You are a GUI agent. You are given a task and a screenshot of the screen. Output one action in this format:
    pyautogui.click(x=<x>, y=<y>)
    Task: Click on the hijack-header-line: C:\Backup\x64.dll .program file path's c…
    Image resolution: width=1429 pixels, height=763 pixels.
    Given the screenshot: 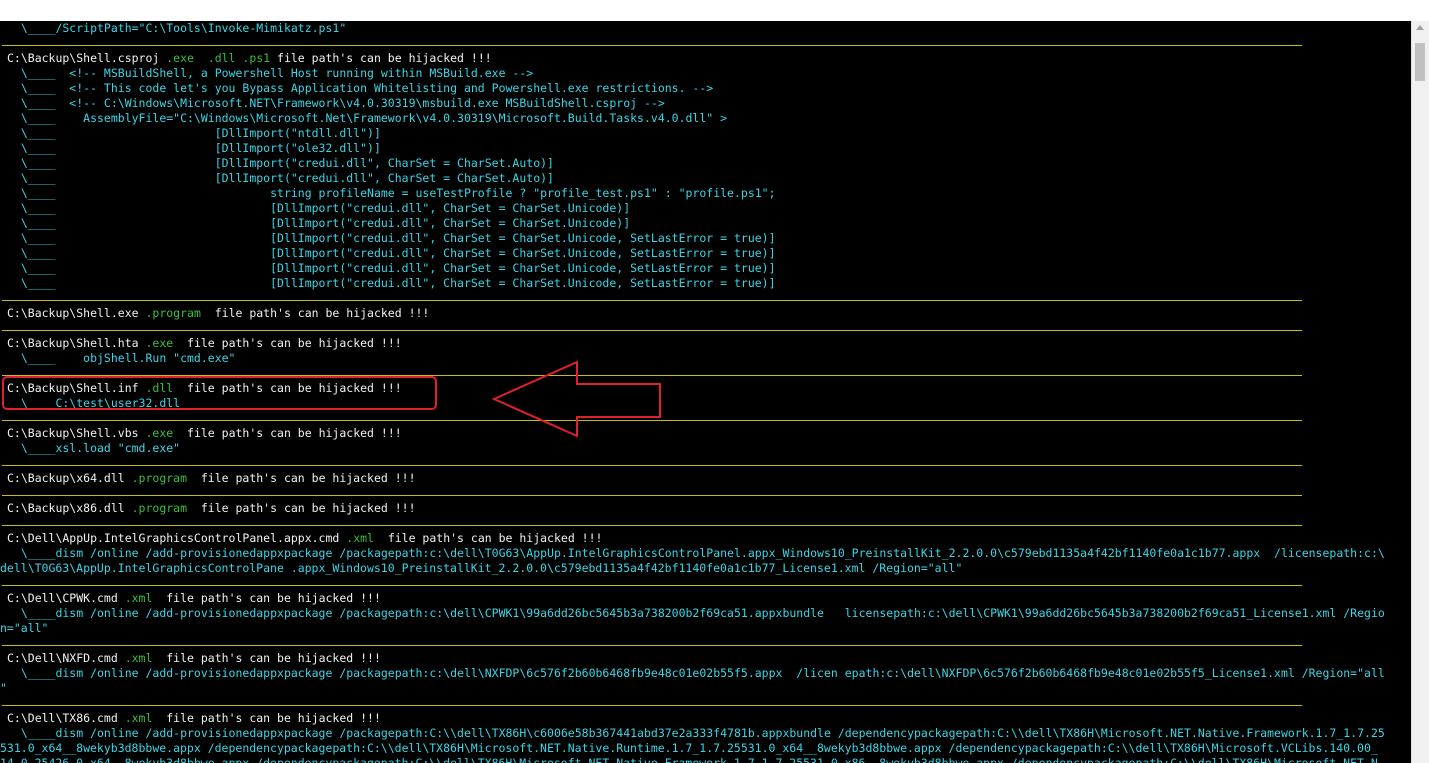 What is the action you would take?
    pyautogui.click(x=706, y=478)
    